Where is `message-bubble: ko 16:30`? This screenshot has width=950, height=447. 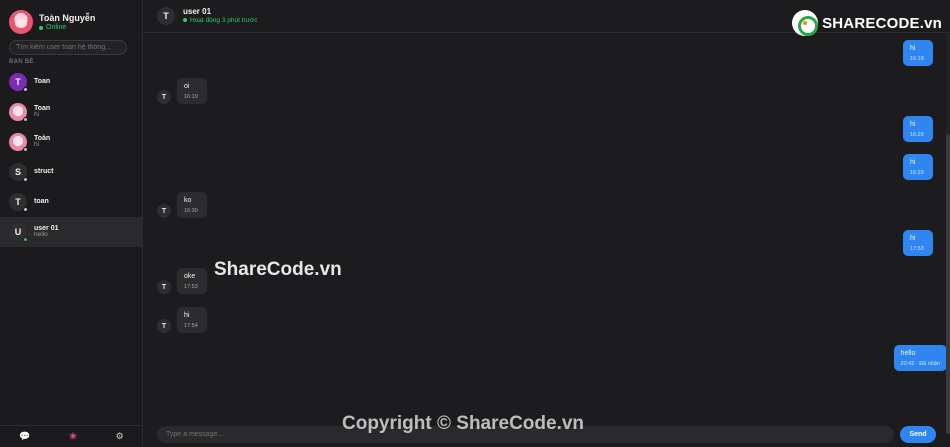 message-bubble: ko 16:30 is located at coordinates (192, 205).